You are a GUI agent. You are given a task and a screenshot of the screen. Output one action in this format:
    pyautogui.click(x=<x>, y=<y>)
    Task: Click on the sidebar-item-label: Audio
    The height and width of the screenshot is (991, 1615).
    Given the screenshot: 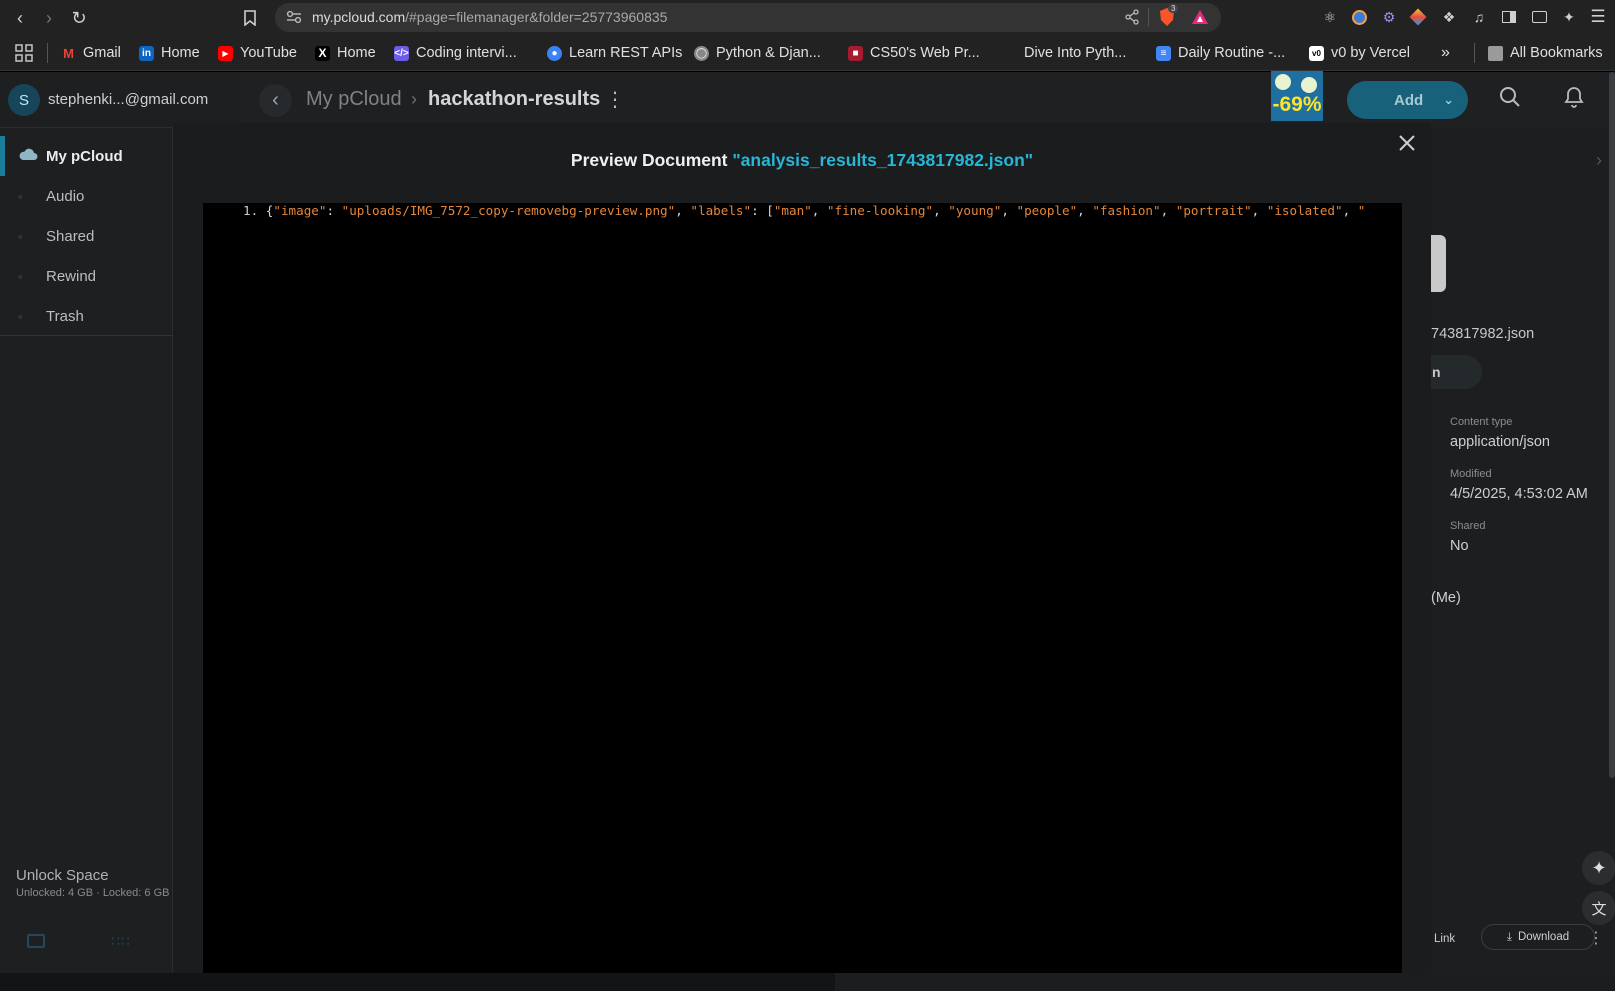 What is the action you would take?
    pyautogui.click(x=65, y=196)
    